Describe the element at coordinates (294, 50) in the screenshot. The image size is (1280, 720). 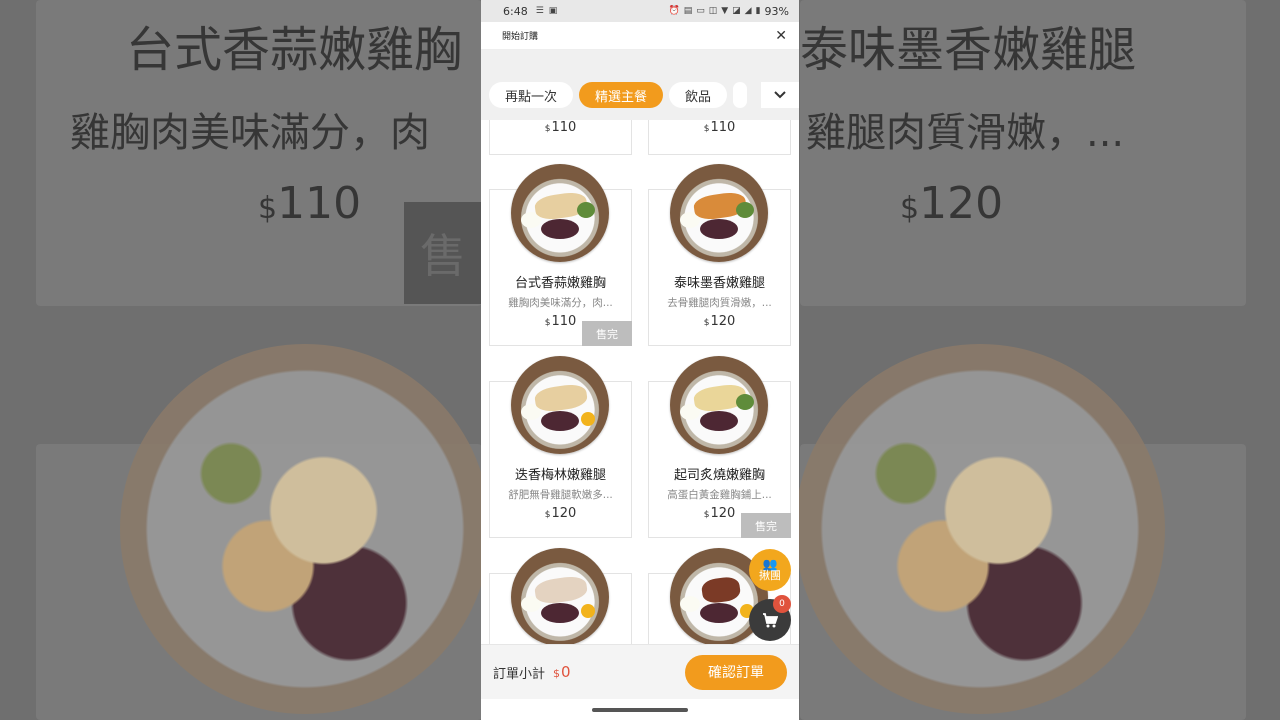
I see `bg-left-title: 台式香蒜嫩雞胸` at that location.